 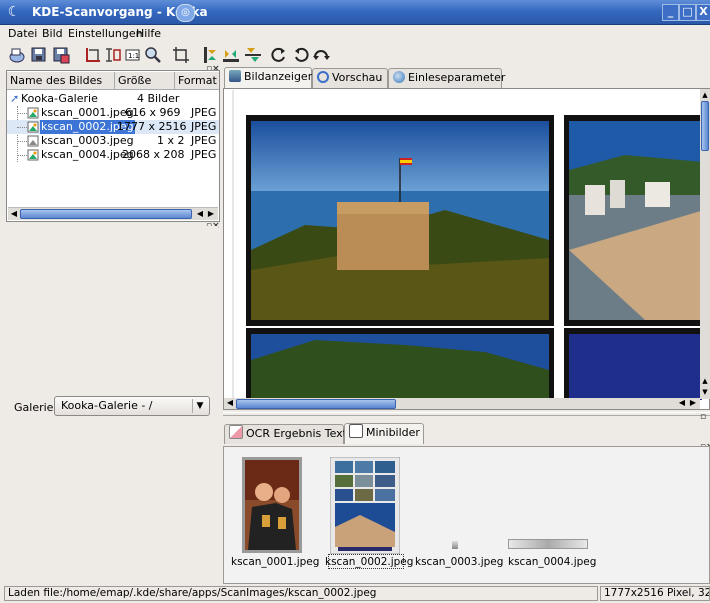 I want to click on tree-horizontal-scrollbar: ◀ ◀ ▶, so click(x=113, y=213).